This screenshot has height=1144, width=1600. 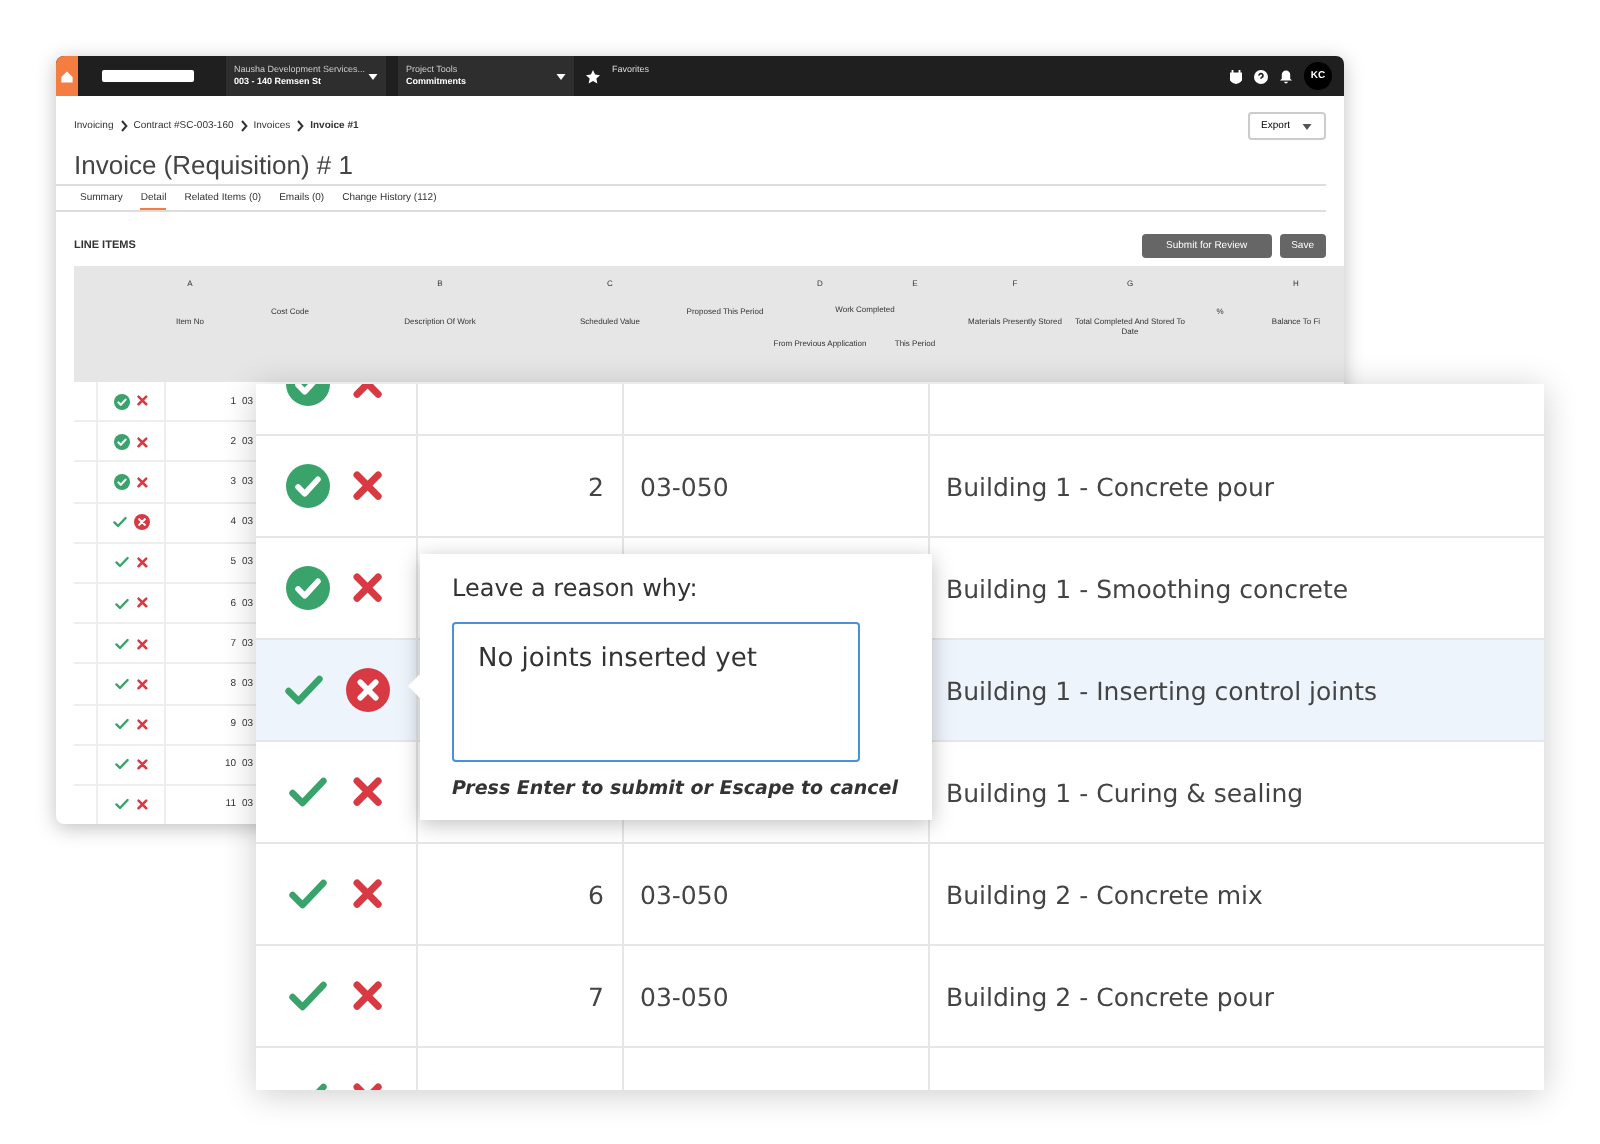 I want to click on item-number: 7, so click(x=596, y=996).